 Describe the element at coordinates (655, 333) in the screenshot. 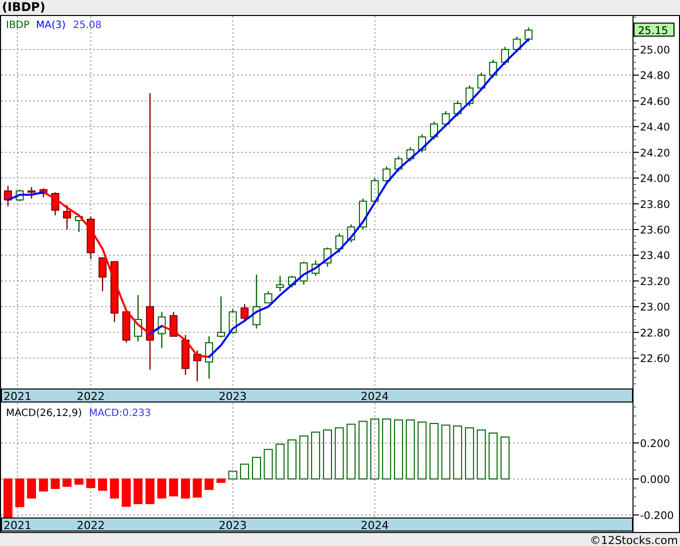

I see `tick-label: 22.80` at that location.